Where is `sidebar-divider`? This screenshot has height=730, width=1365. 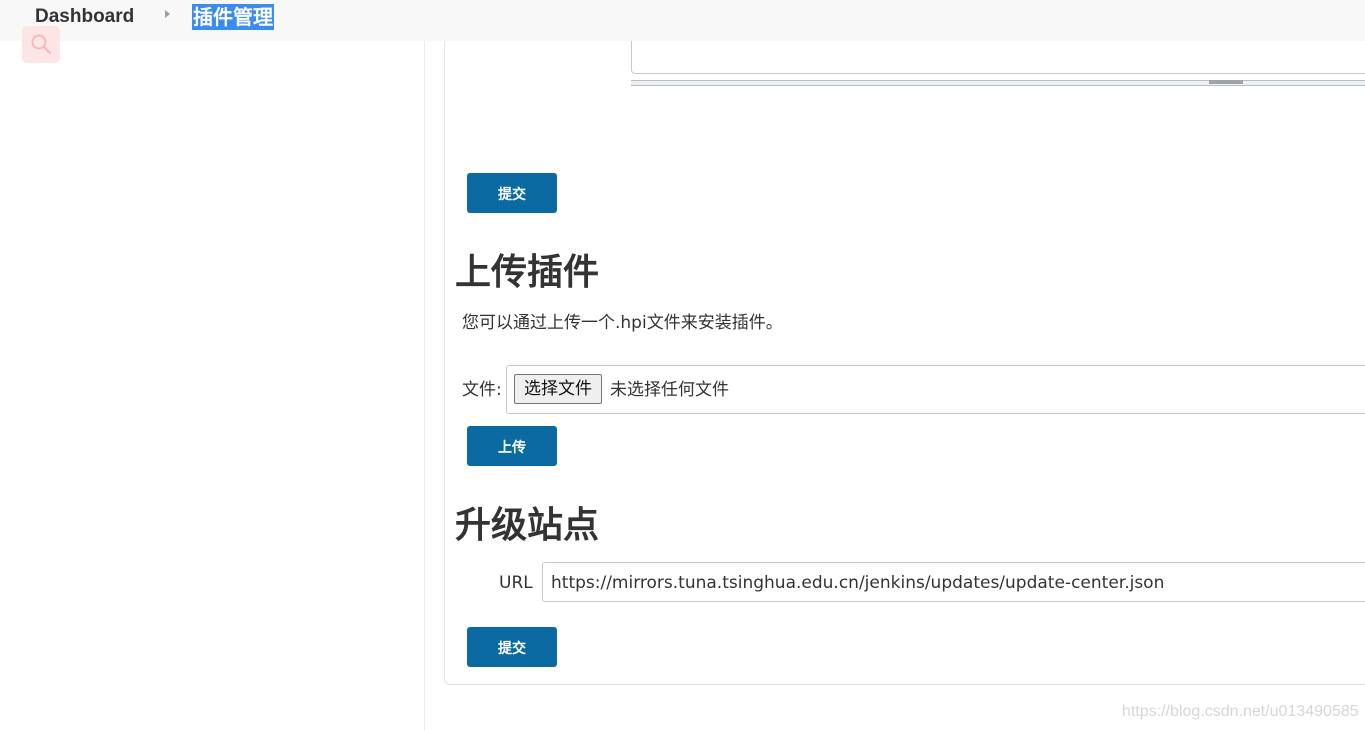 sidebar-divider is located at coordinates (424, 385).